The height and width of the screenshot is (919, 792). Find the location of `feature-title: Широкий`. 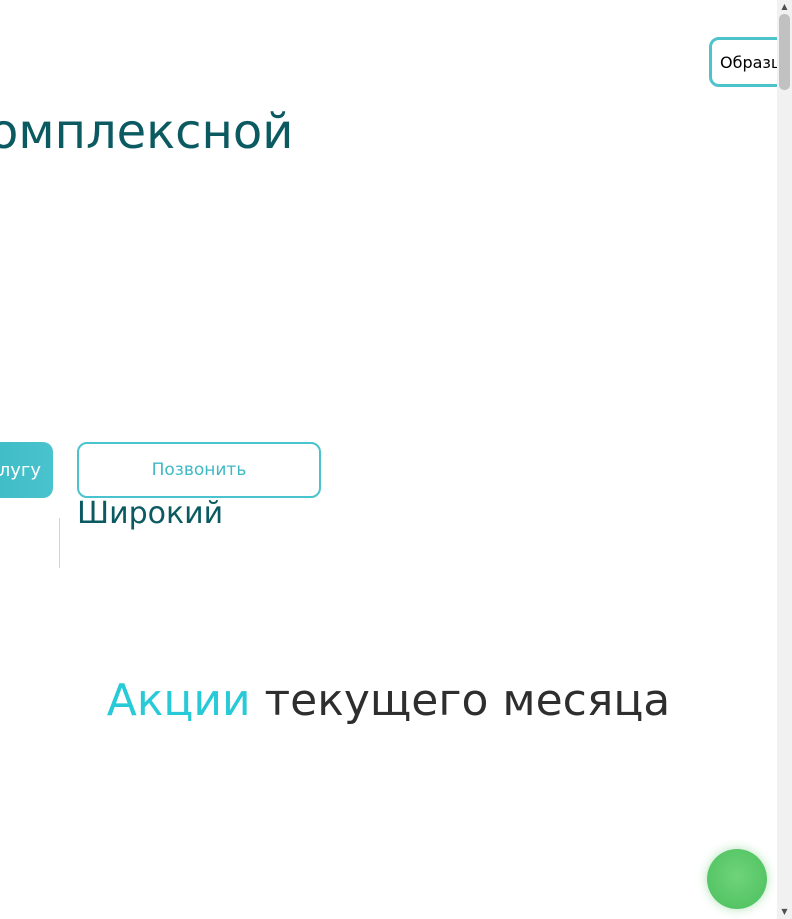

feature-title: Широкий is located at coordinates (150, 513).